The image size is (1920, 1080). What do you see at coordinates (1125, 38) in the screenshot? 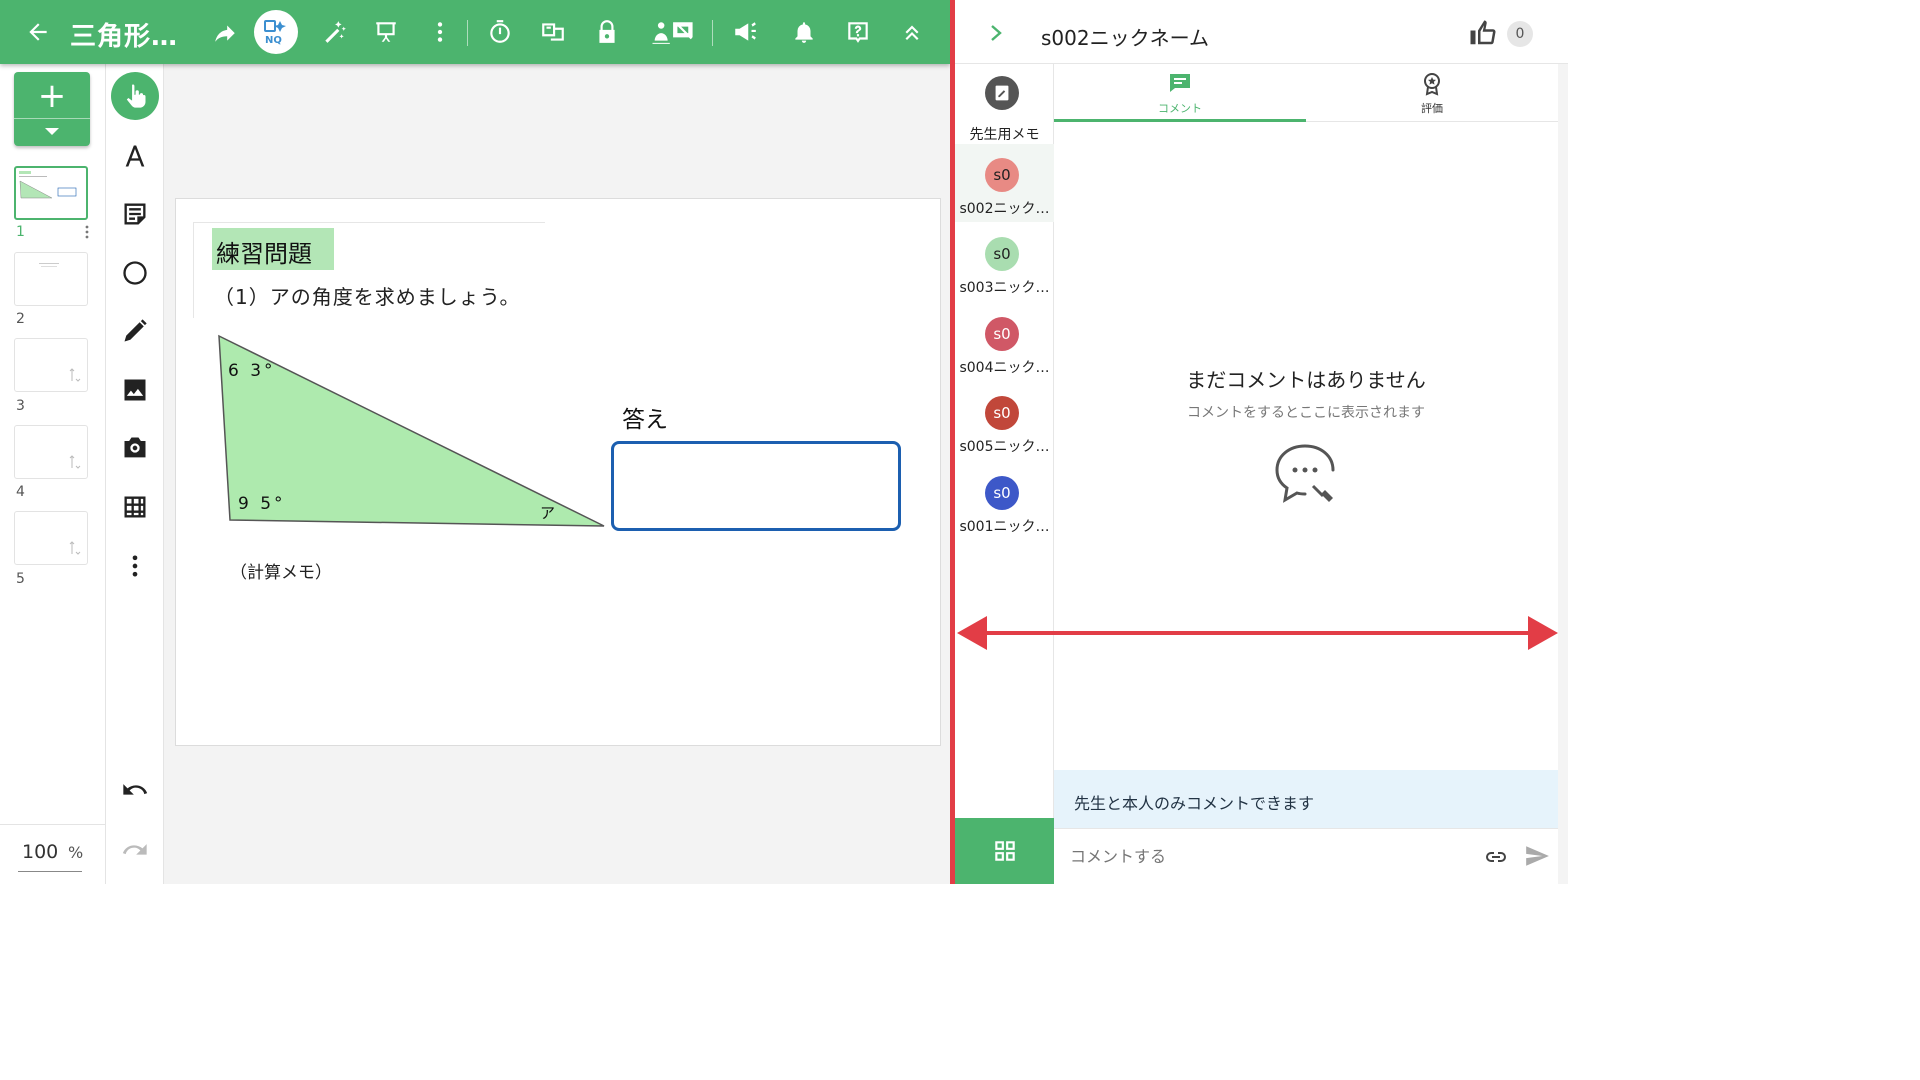
I see `student-name: s002ニックネーム` at bounding box center [1125, 38].